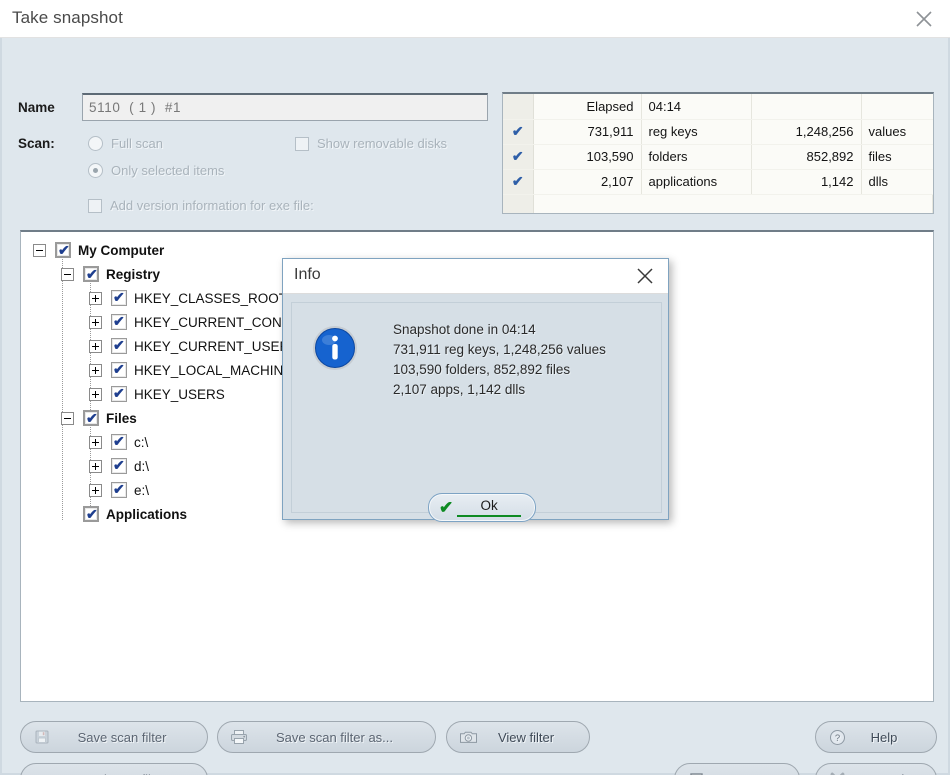 Image resolution: width=950 pixels, height=775 pixels. Describe the element at coordinates (142, 490) in the screenshot. I see `tree-item-label: e:\` at that location.